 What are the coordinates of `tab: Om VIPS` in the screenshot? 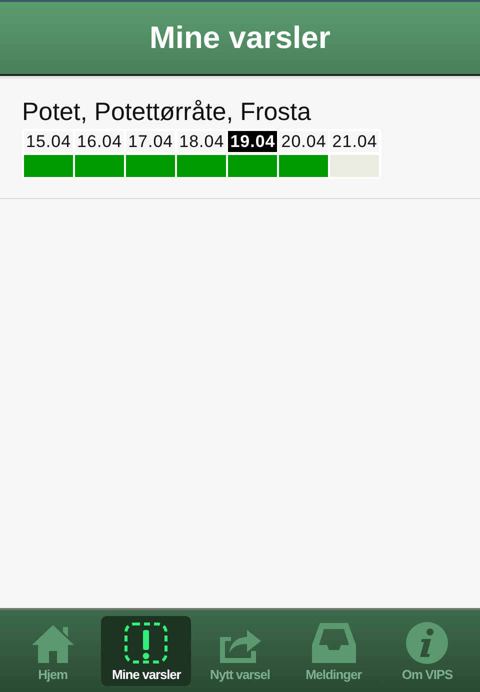 It's located at (427, 651).